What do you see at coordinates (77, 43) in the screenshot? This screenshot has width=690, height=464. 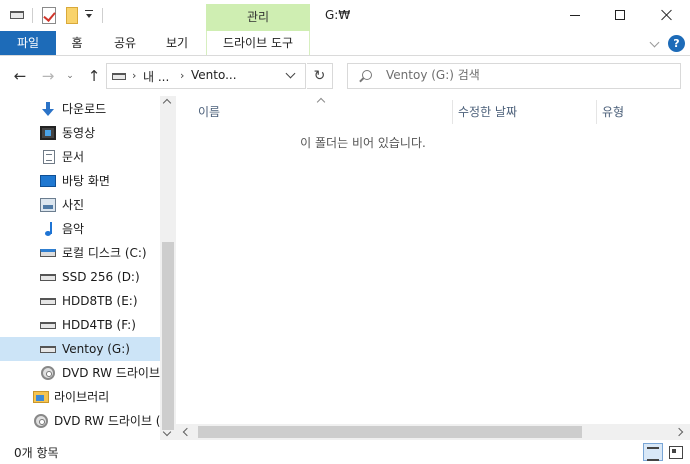 I see `tab-home: 홈` at bounding box center [77, 43].